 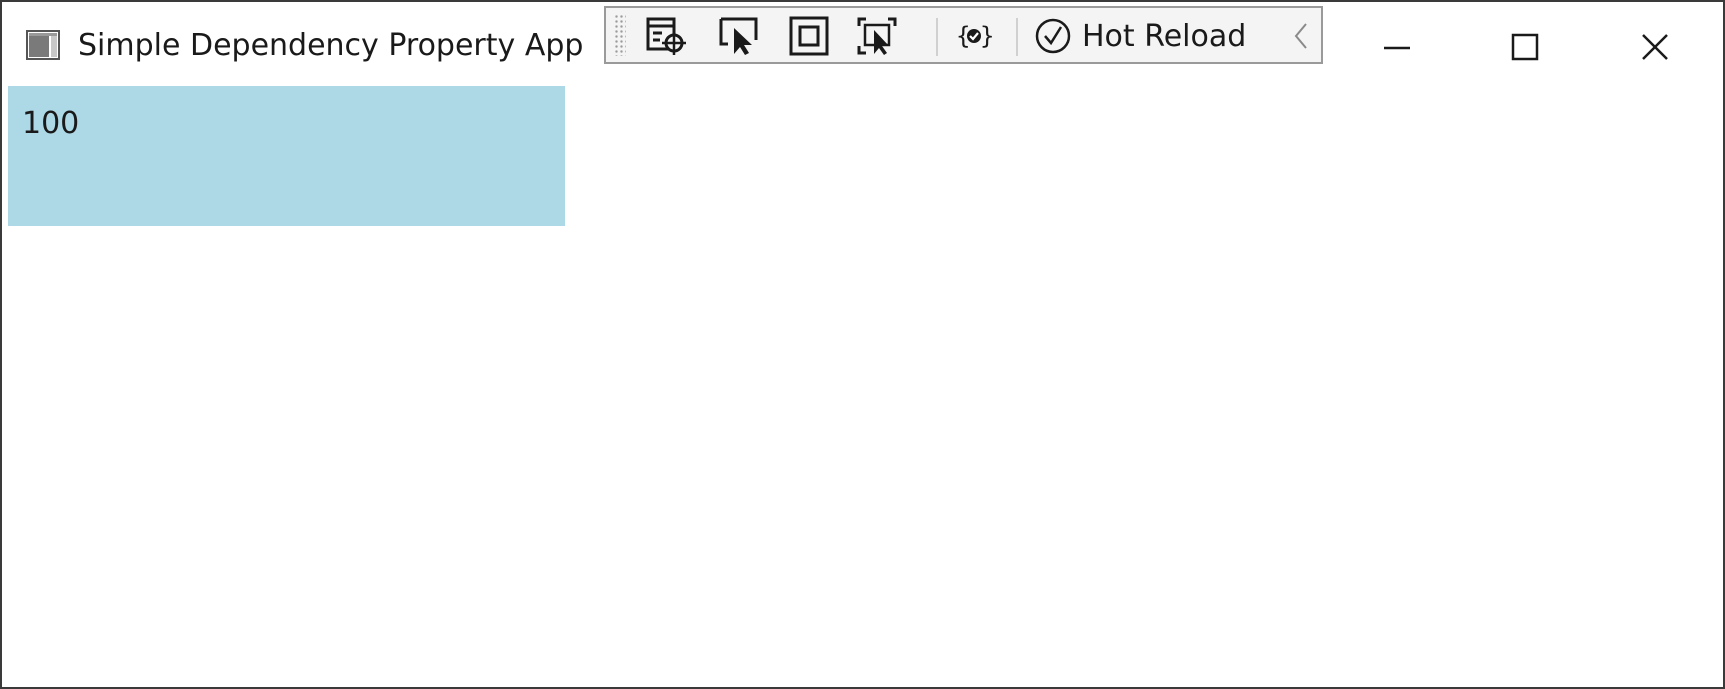 I want to click on track-focus-icon, so click(x=877, y=36).